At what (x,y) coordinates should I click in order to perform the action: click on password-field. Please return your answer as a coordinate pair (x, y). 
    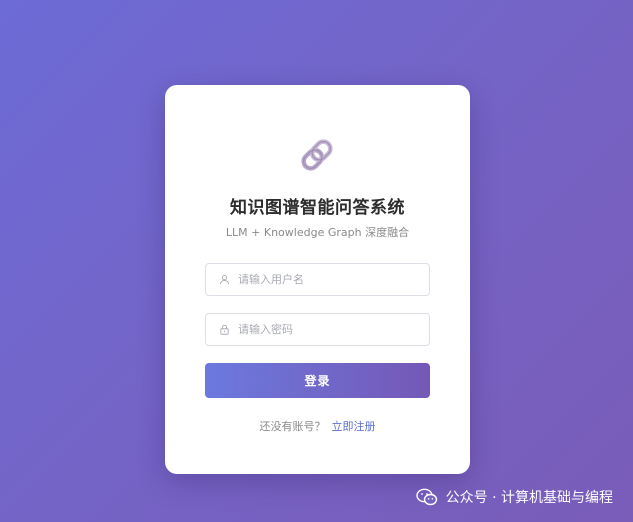
    Looking at the image, I should click on (317, 329).